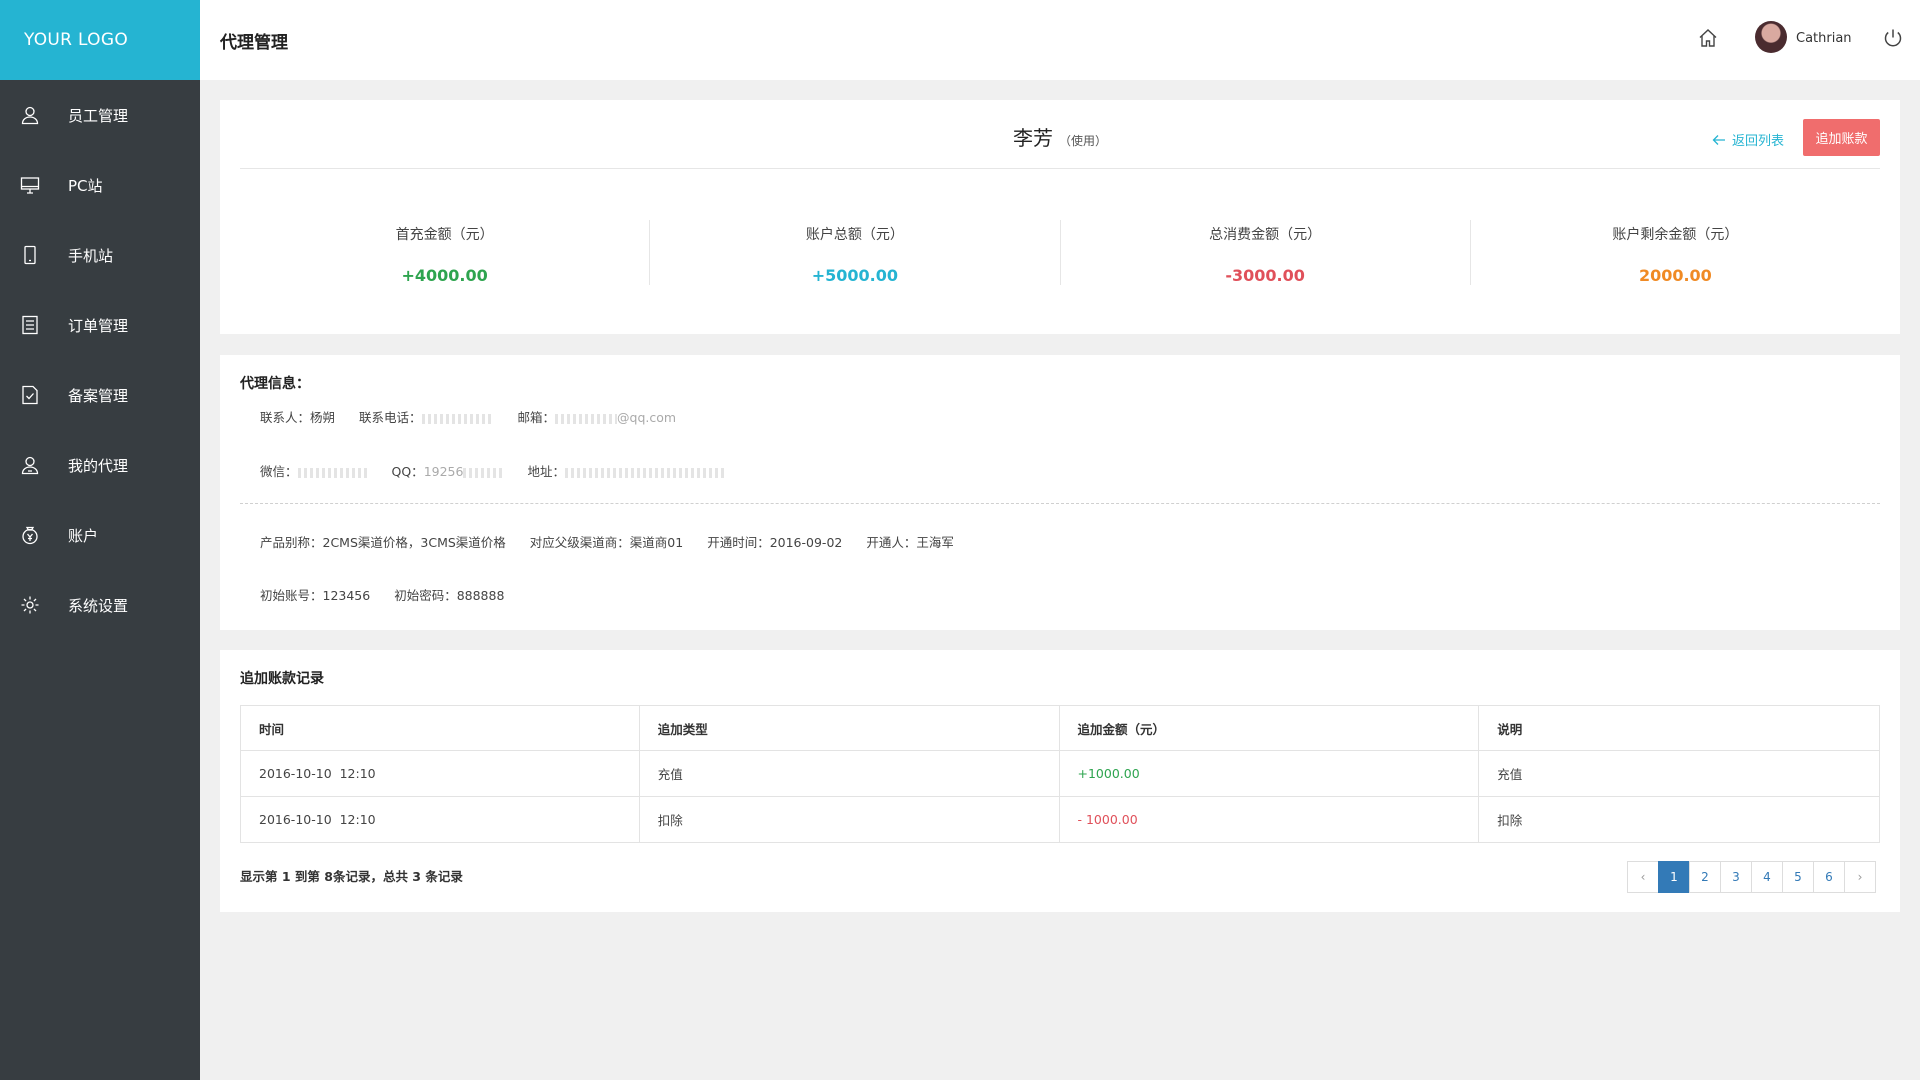 Image resolution: width=1920 pixels, height=1080 pixels. I want to click on contact-line: 联系人：杨朔 联系电话： 邮箱： @qq.com, so click(478, 416).